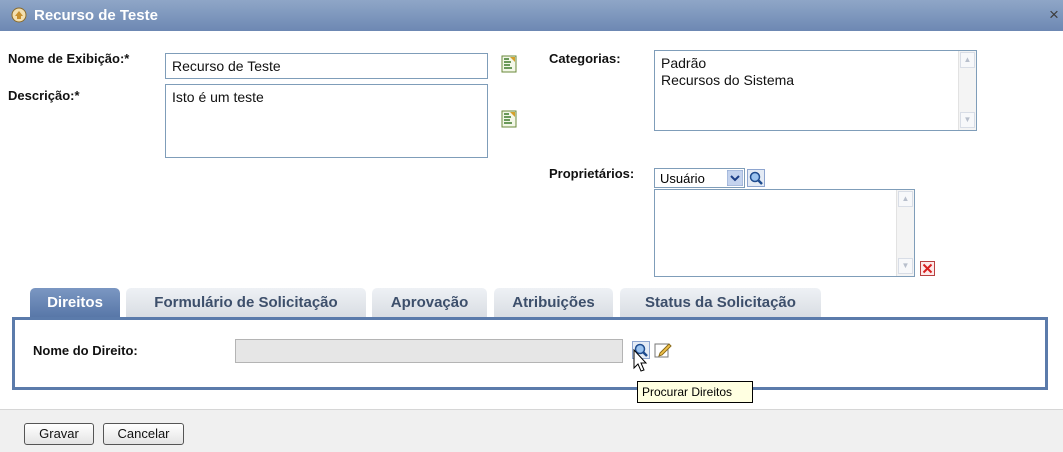 The width and height of the screenshot is (1063, 452). I want to click on cancel-button: Cancelar, so click(143, 434).